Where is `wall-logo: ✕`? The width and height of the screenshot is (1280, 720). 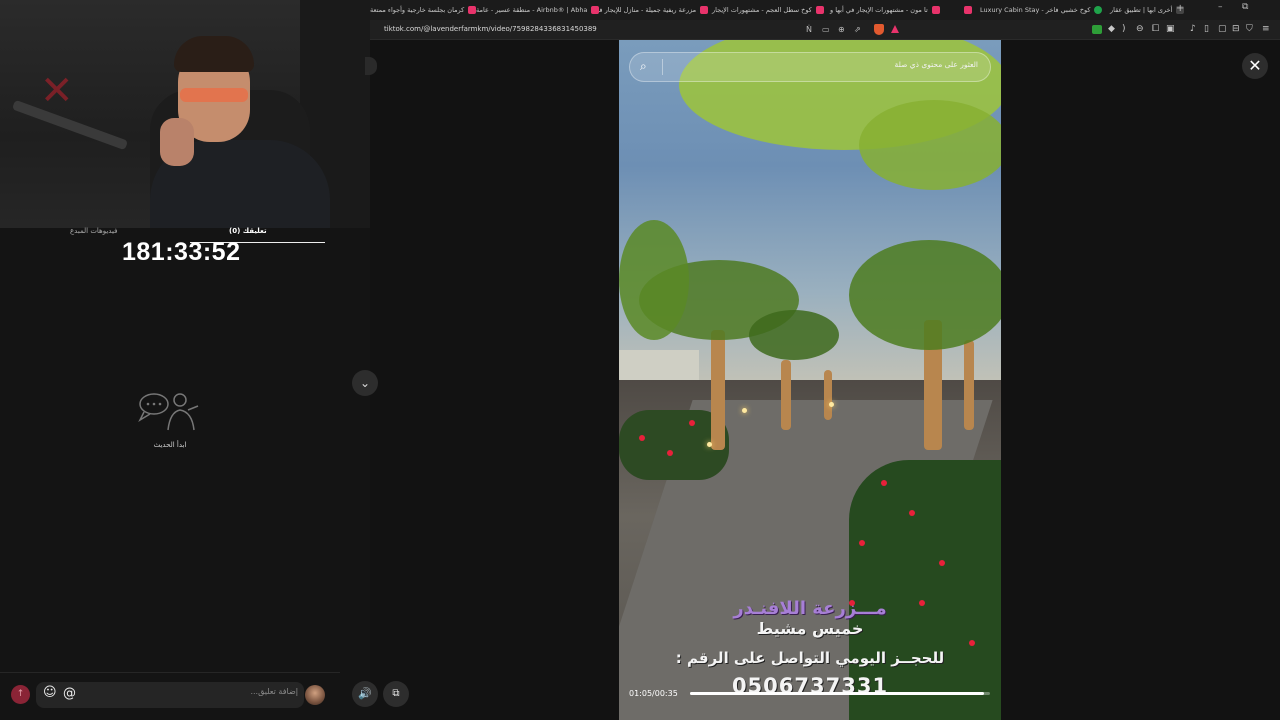 wall-logo: ✕ is located at coordinates (57, 91).